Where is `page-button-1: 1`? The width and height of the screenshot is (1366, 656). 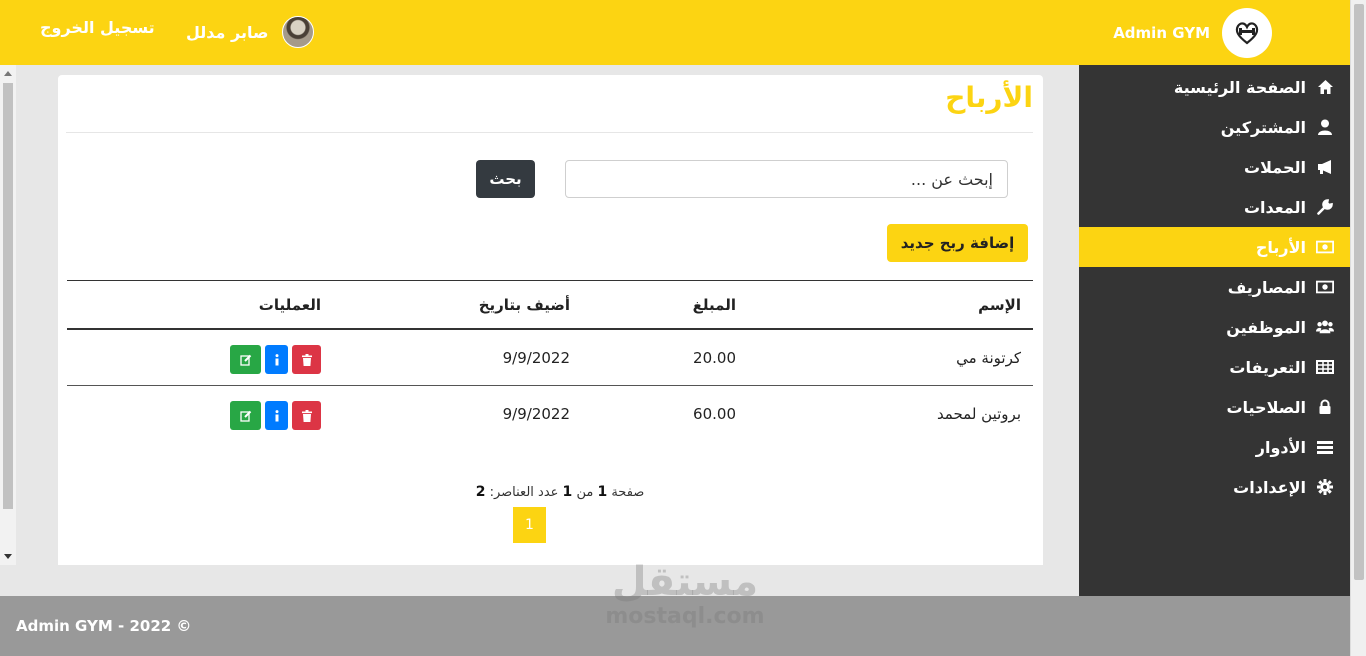 page-button-1: 1 is located at coordinates (529, 525).